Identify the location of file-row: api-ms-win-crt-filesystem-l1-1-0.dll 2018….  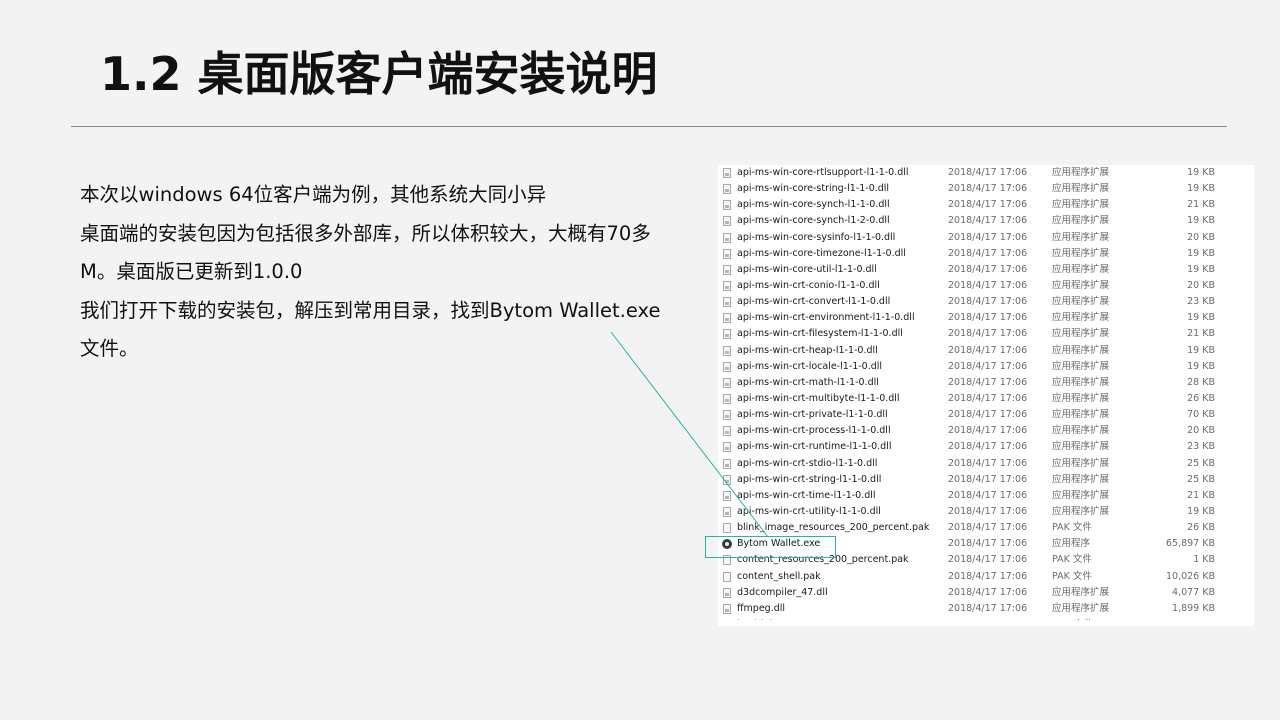
(986, 334).